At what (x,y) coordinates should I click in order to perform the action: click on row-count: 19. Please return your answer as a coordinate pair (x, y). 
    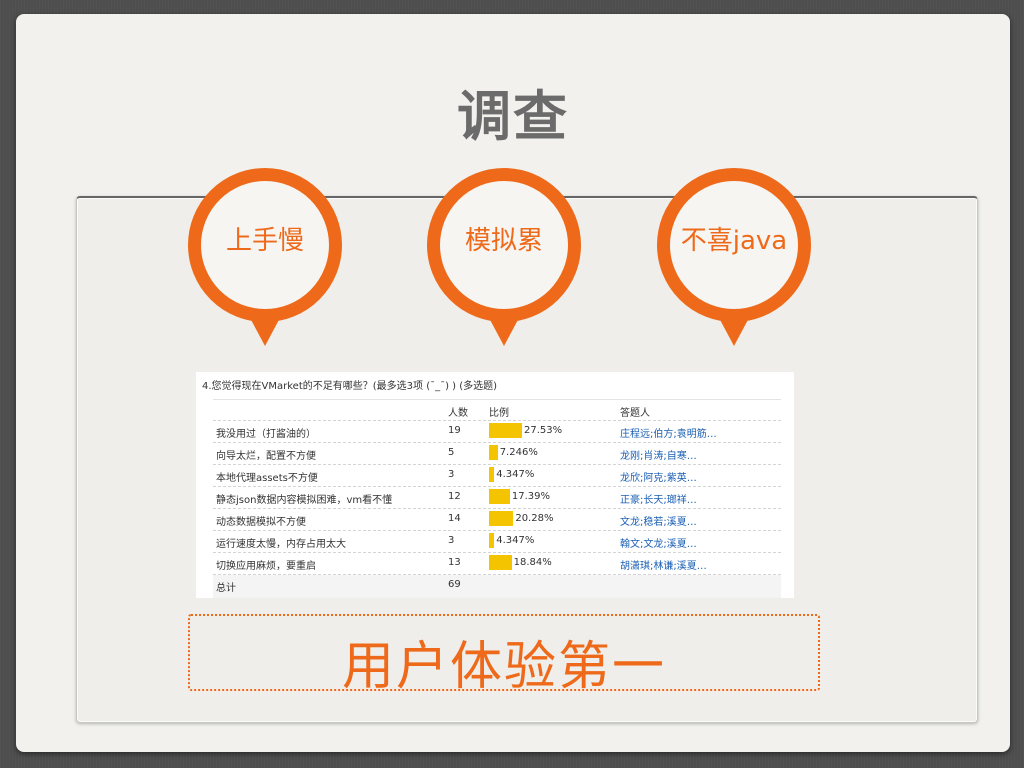
    Looking at the image, I should click on (454, 430).